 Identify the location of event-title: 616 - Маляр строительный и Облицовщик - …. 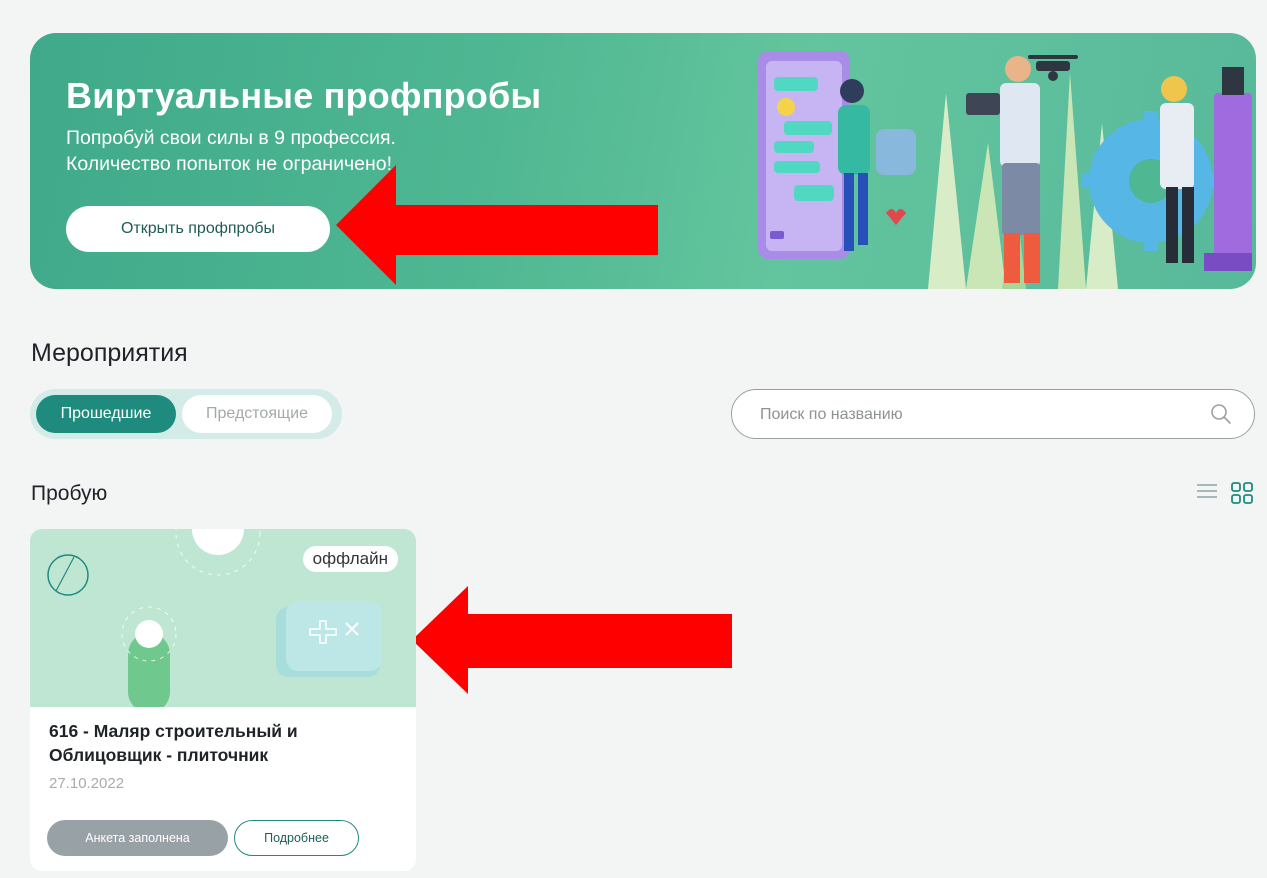
(219, 743).